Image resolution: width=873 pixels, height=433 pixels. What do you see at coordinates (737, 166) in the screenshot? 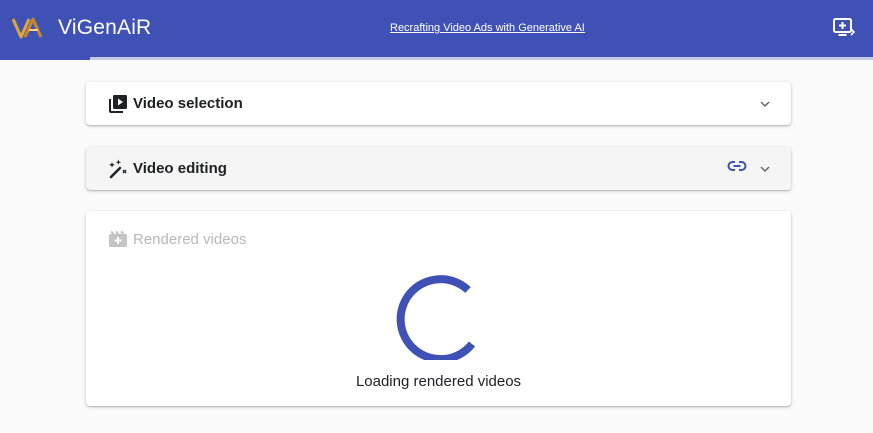
I see `link-icon` at bounding box center [737, 166].